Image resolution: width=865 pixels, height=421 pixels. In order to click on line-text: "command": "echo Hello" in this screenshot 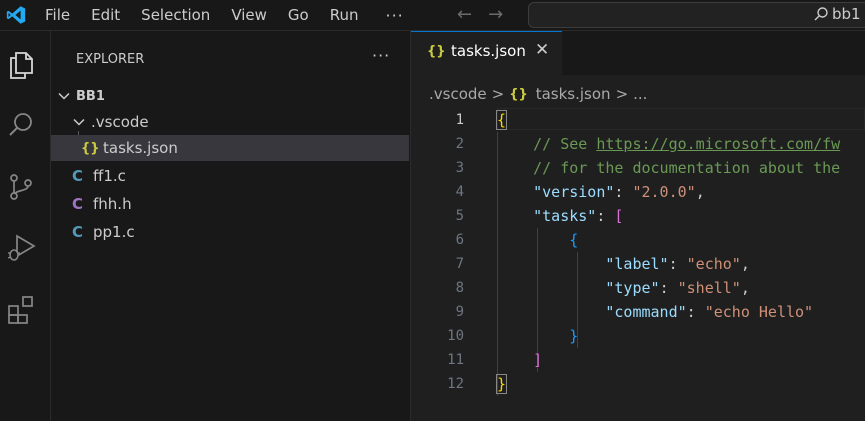, I will do `click(709, 312)`.